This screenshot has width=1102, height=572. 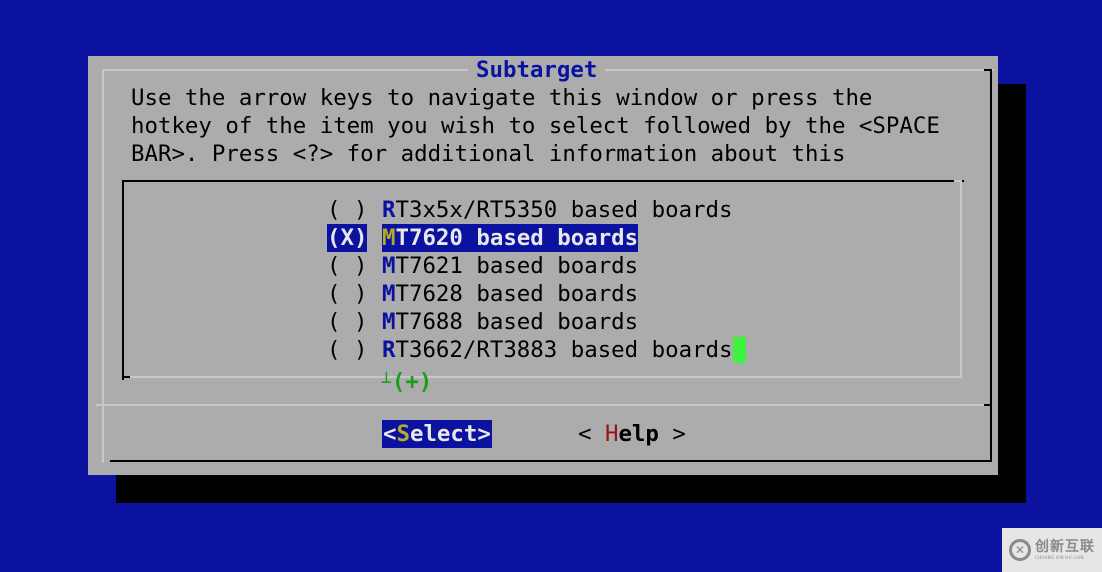 I want to click on terminal-cursor, so click(x=739, y=350).